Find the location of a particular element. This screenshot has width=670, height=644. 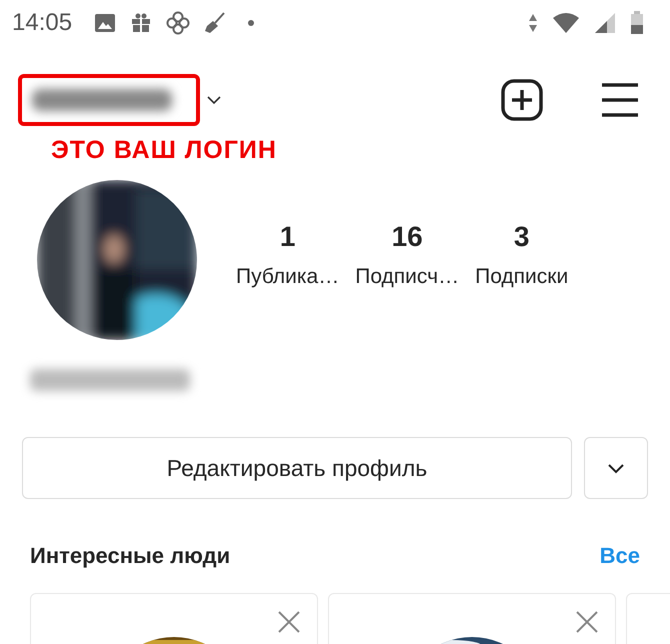

stat-label: Подписки is located at coordinates (521, 277).